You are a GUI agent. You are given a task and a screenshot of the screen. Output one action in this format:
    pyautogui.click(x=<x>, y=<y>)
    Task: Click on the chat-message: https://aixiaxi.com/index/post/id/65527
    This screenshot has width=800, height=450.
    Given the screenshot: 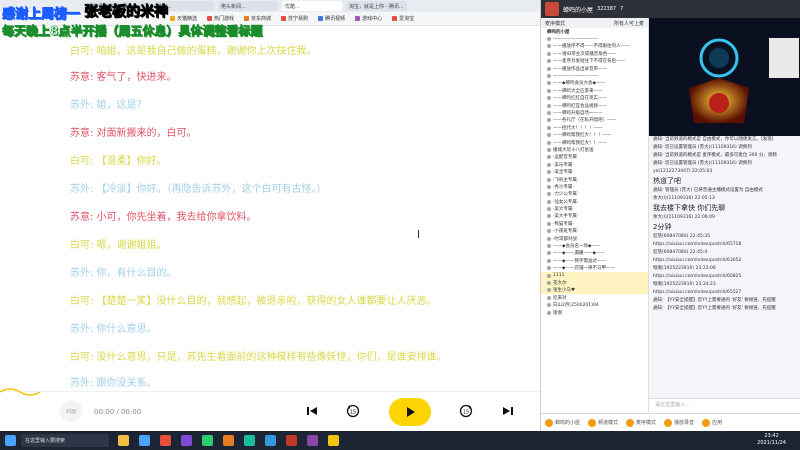 What is the action you would take?
    pyautogui.click(x=724, y=293)
    